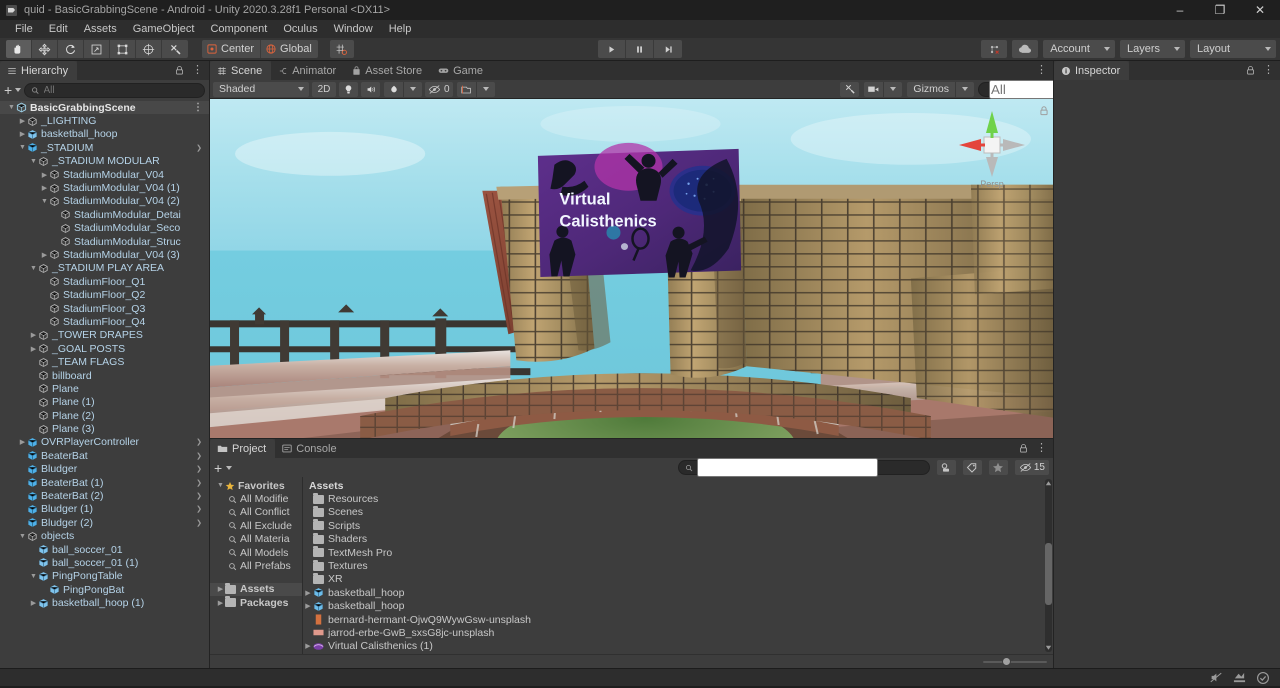  What do you see at coordinates (241, 70) in the screenshot?
I see `tab-scene: Scene` at bounding box center [241, 70].